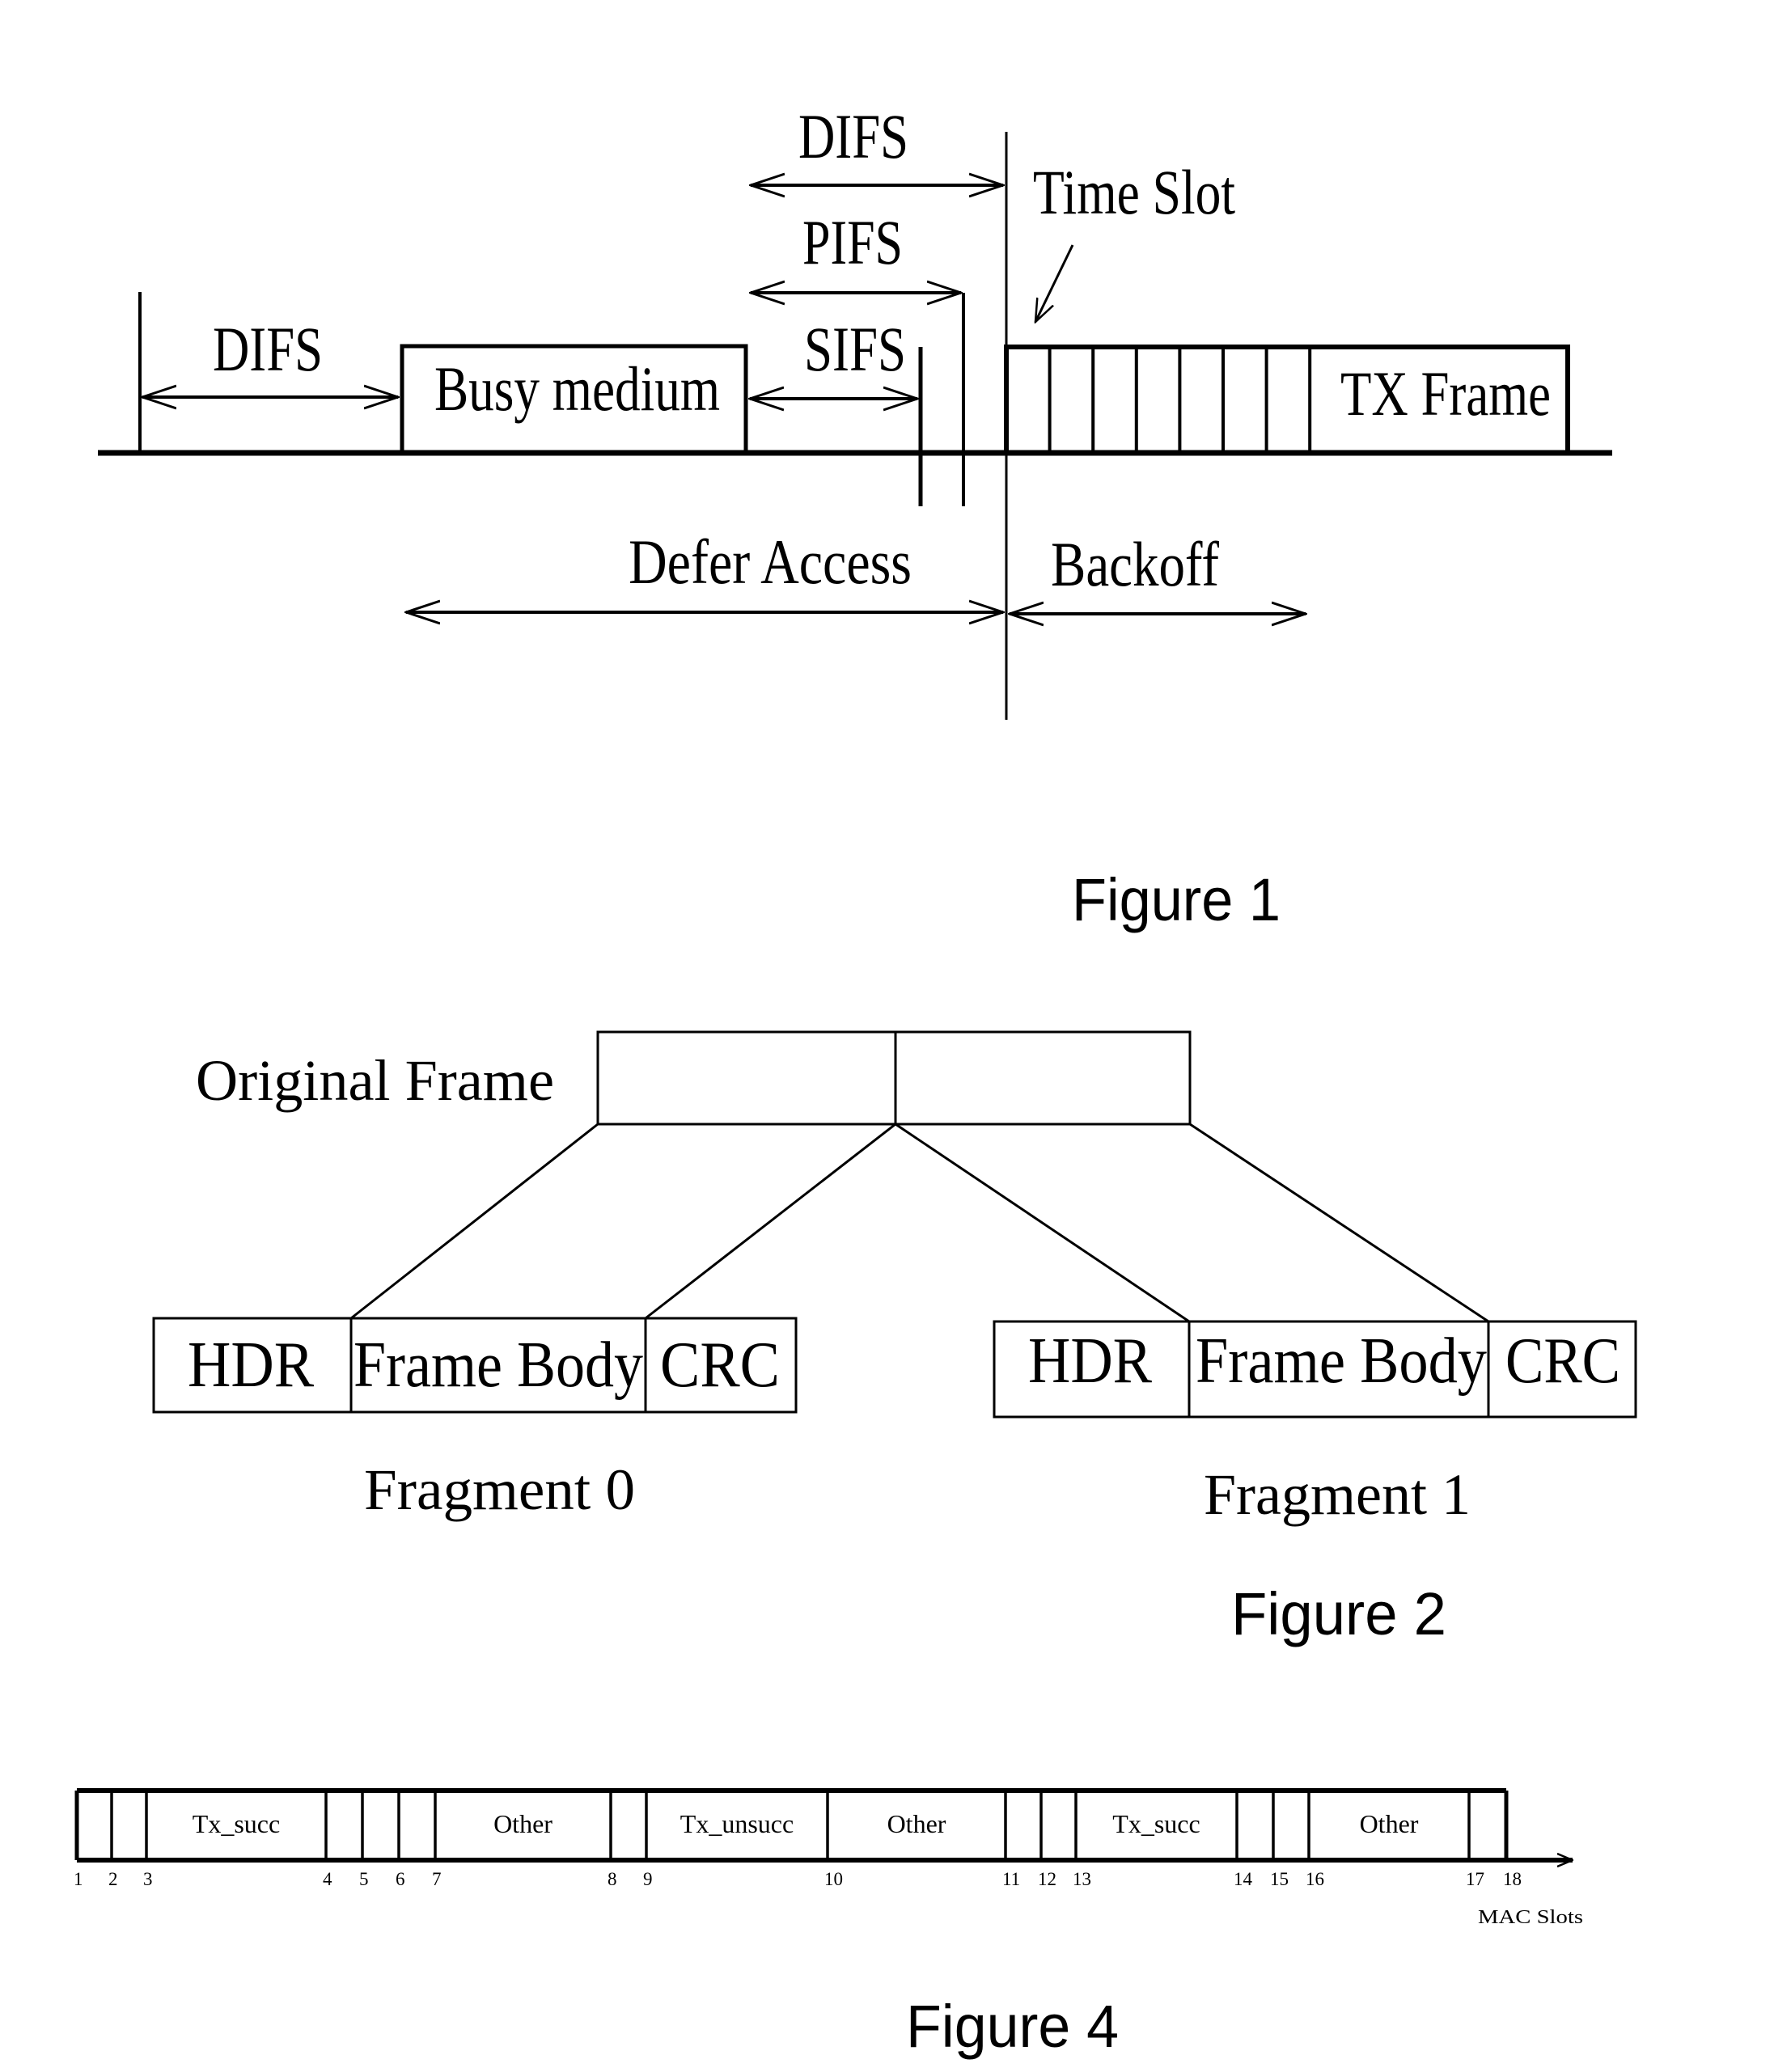 This screenshot has height=2072, width=1774. I want to click on fig4-slot-number: 16, so click(1315, 1879).